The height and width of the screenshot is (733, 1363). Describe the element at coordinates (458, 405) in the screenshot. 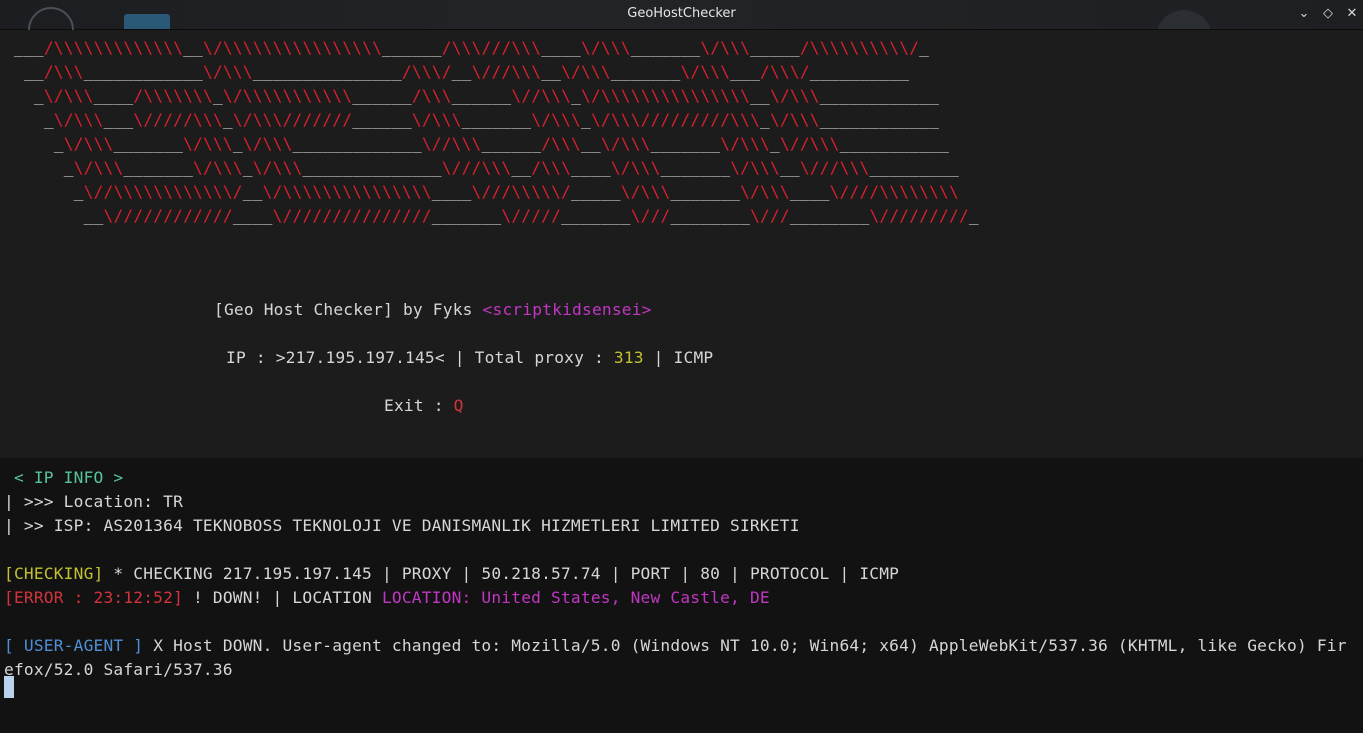

I see `exit-key: Q` at that location.